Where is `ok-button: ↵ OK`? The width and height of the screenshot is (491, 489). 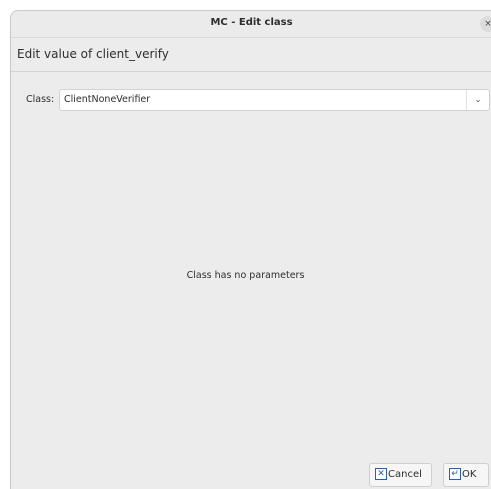
ok-button: ↵ OK is located at coordinates (466, 475).